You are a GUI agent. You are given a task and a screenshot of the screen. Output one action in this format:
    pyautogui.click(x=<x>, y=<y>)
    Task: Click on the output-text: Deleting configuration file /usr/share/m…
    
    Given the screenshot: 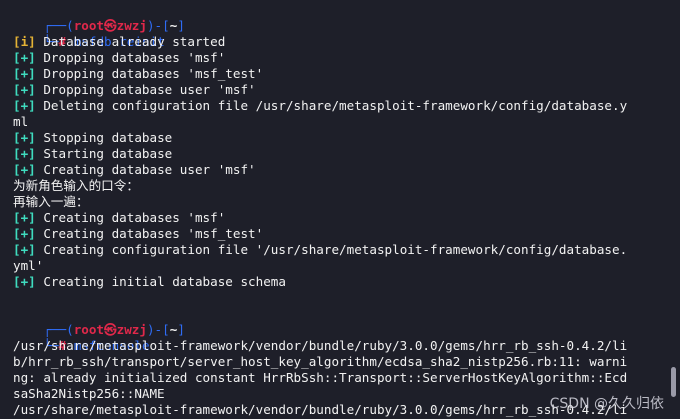 What is the action you would take?
    pyautogui.click(x=331, y=105)
    